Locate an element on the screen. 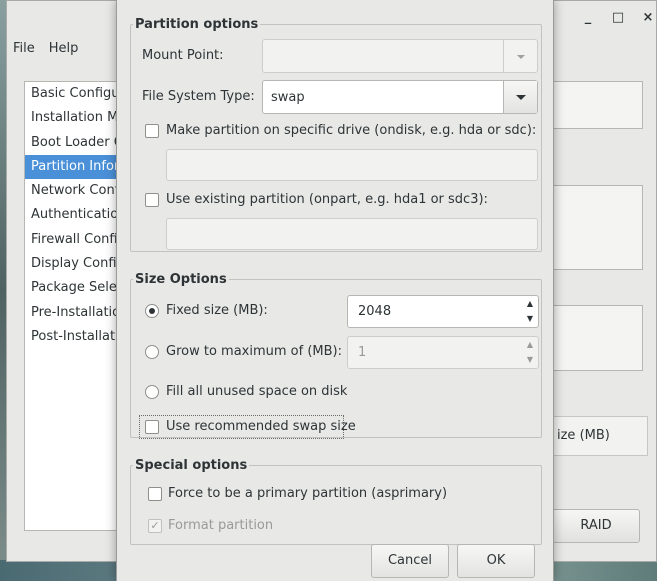  format-partition-checkbox: ✓ is located at coordinates (155, 526).